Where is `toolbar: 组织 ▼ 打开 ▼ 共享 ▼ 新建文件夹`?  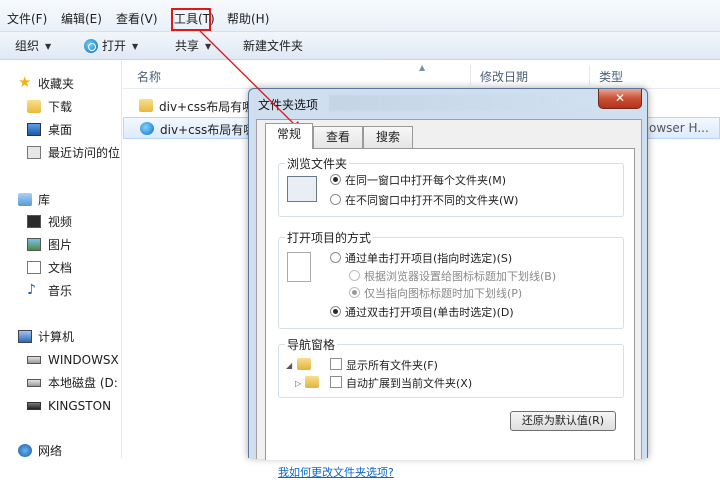
toolbar: 组织 ▼ 打开 ▼ 共享 ▼ 新建文件夹 is located at coordinates (360, 46).